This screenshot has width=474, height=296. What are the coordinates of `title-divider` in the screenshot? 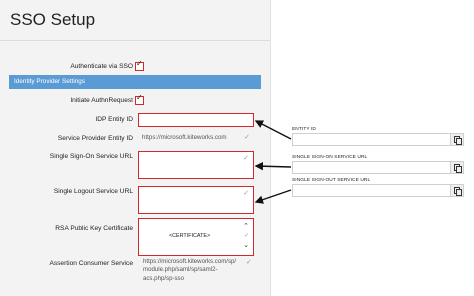 It's located at (135, 40).